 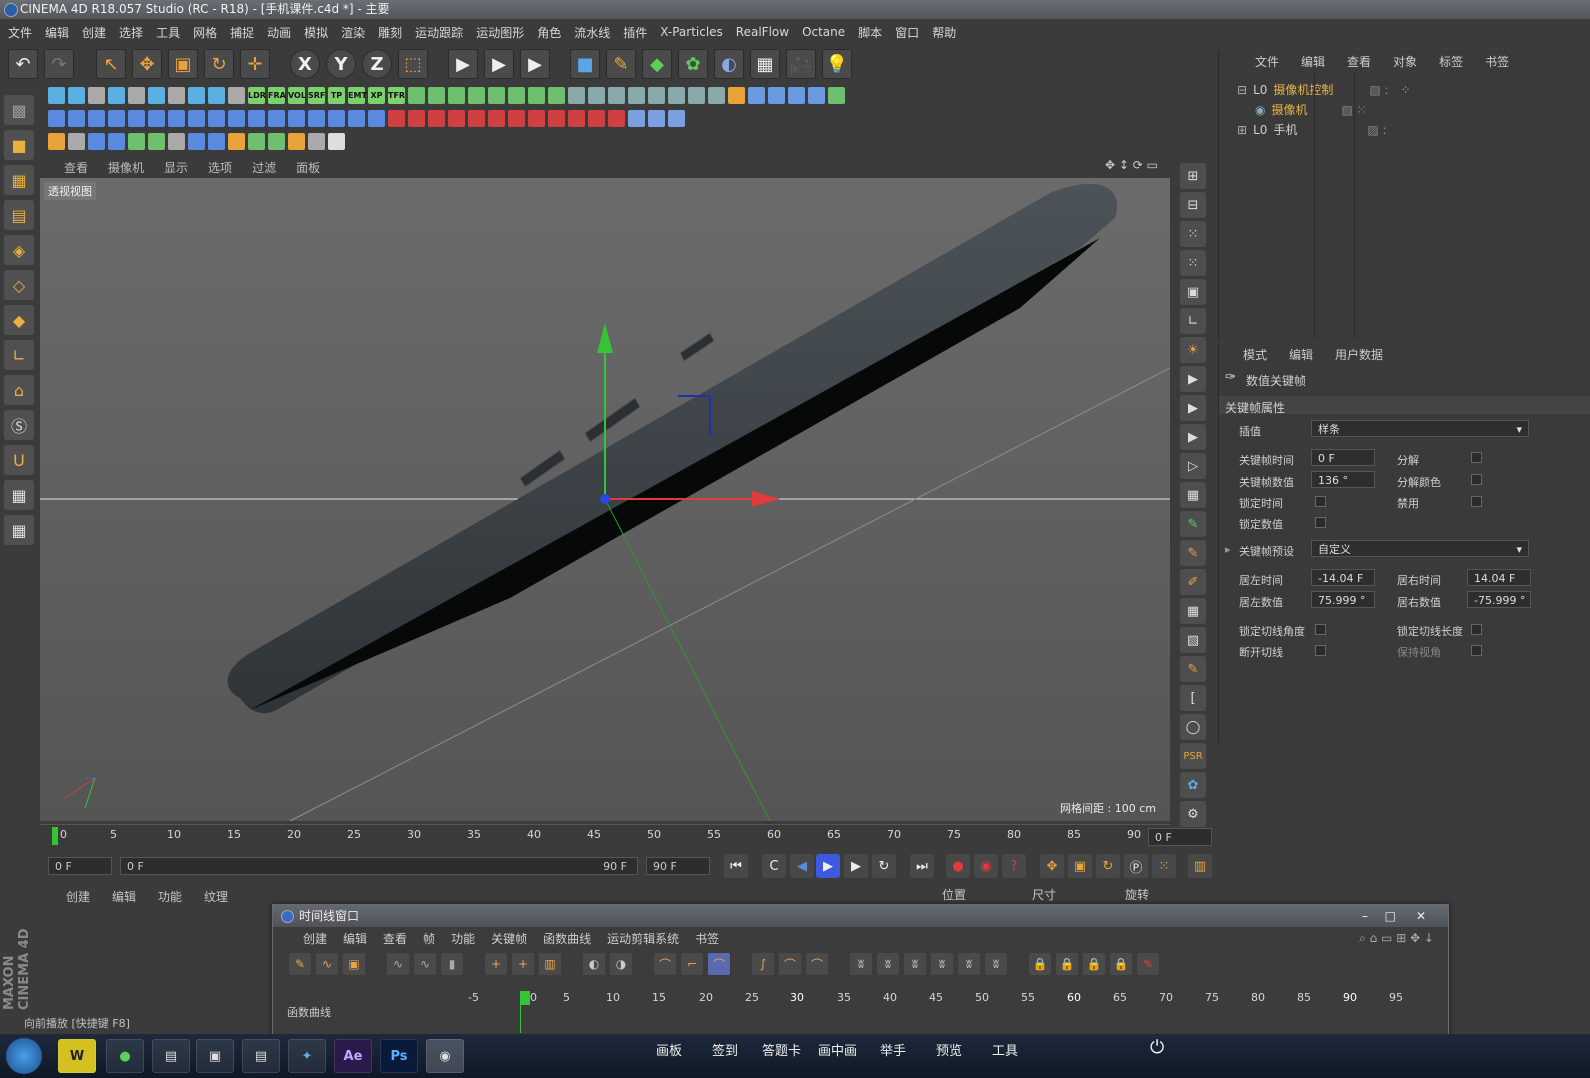 What do you see at coordinates (1313, 61) in the screenshot?
I see `om-menu-edit: 编辑` at bounding box center [1313, 61].